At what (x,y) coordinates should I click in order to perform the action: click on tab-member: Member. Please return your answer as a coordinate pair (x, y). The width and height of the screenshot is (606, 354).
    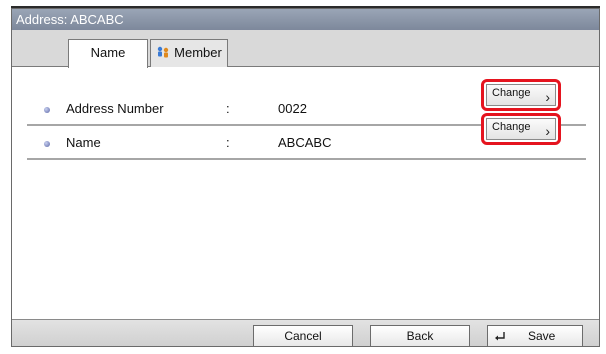
    Looking at the image, I should click on (189, 53).